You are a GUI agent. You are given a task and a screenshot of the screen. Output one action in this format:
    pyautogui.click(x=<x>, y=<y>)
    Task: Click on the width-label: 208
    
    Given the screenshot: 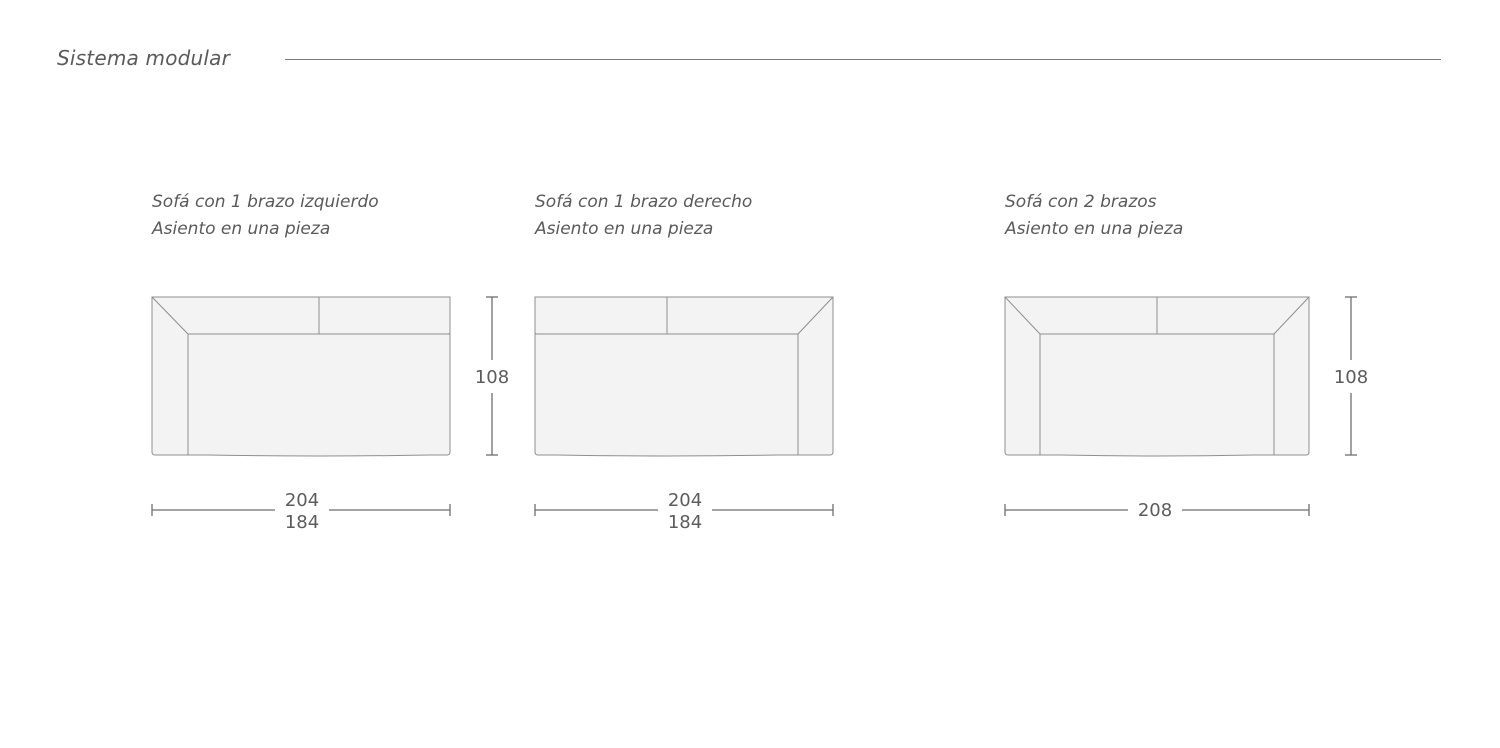 What is the action you would take?
    pyautogui.click(x=1155, y=510)
    